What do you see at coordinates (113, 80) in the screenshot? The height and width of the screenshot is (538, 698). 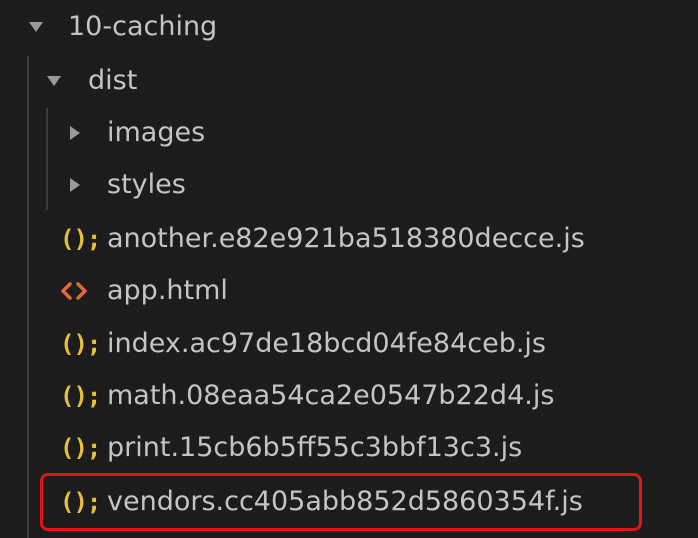 I see `folder-label: dist` at bounding box center [113, 80].